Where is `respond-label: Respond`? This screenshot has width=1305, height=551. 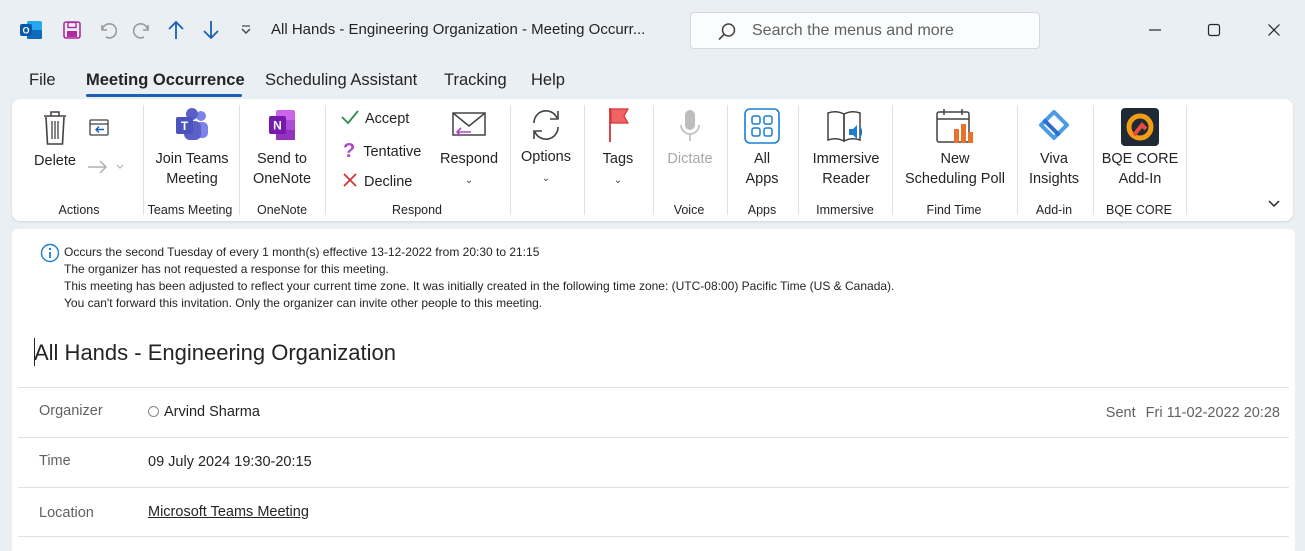 respond-label: Respond is located at coordinates (469, 159).